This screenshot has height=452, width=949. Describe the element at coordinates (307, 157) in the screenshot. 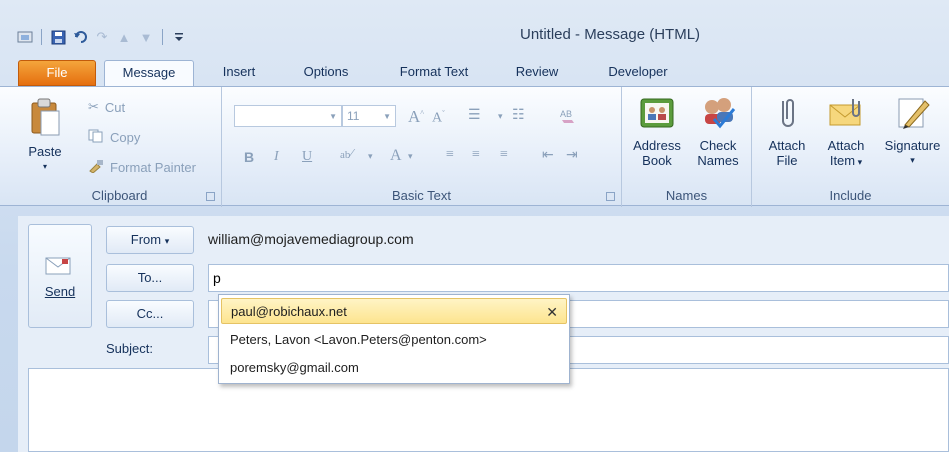

I see `underline-icon: U` at that location.